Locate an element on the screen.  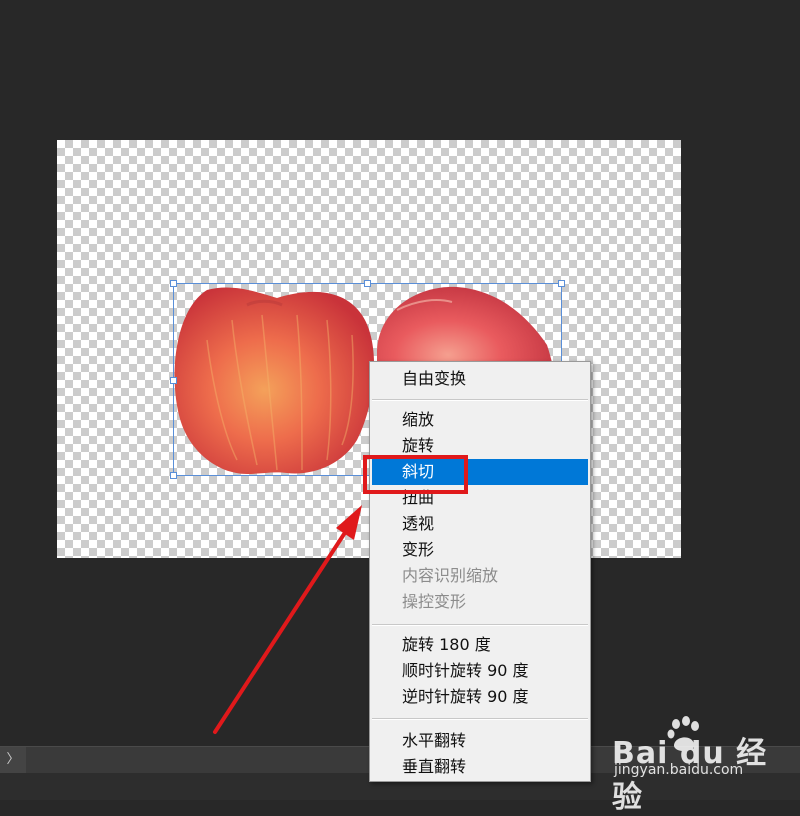
menu-item-scale: 缩放 is located at coordinates (480, 420).